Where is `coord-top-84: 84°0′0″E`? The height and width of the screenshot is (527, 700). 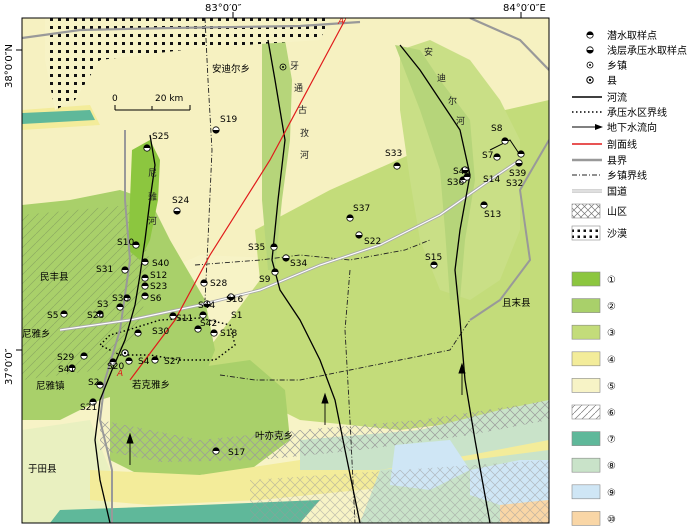
coord-top-84: 84°0′0″E is located at coordinates (524, 8).